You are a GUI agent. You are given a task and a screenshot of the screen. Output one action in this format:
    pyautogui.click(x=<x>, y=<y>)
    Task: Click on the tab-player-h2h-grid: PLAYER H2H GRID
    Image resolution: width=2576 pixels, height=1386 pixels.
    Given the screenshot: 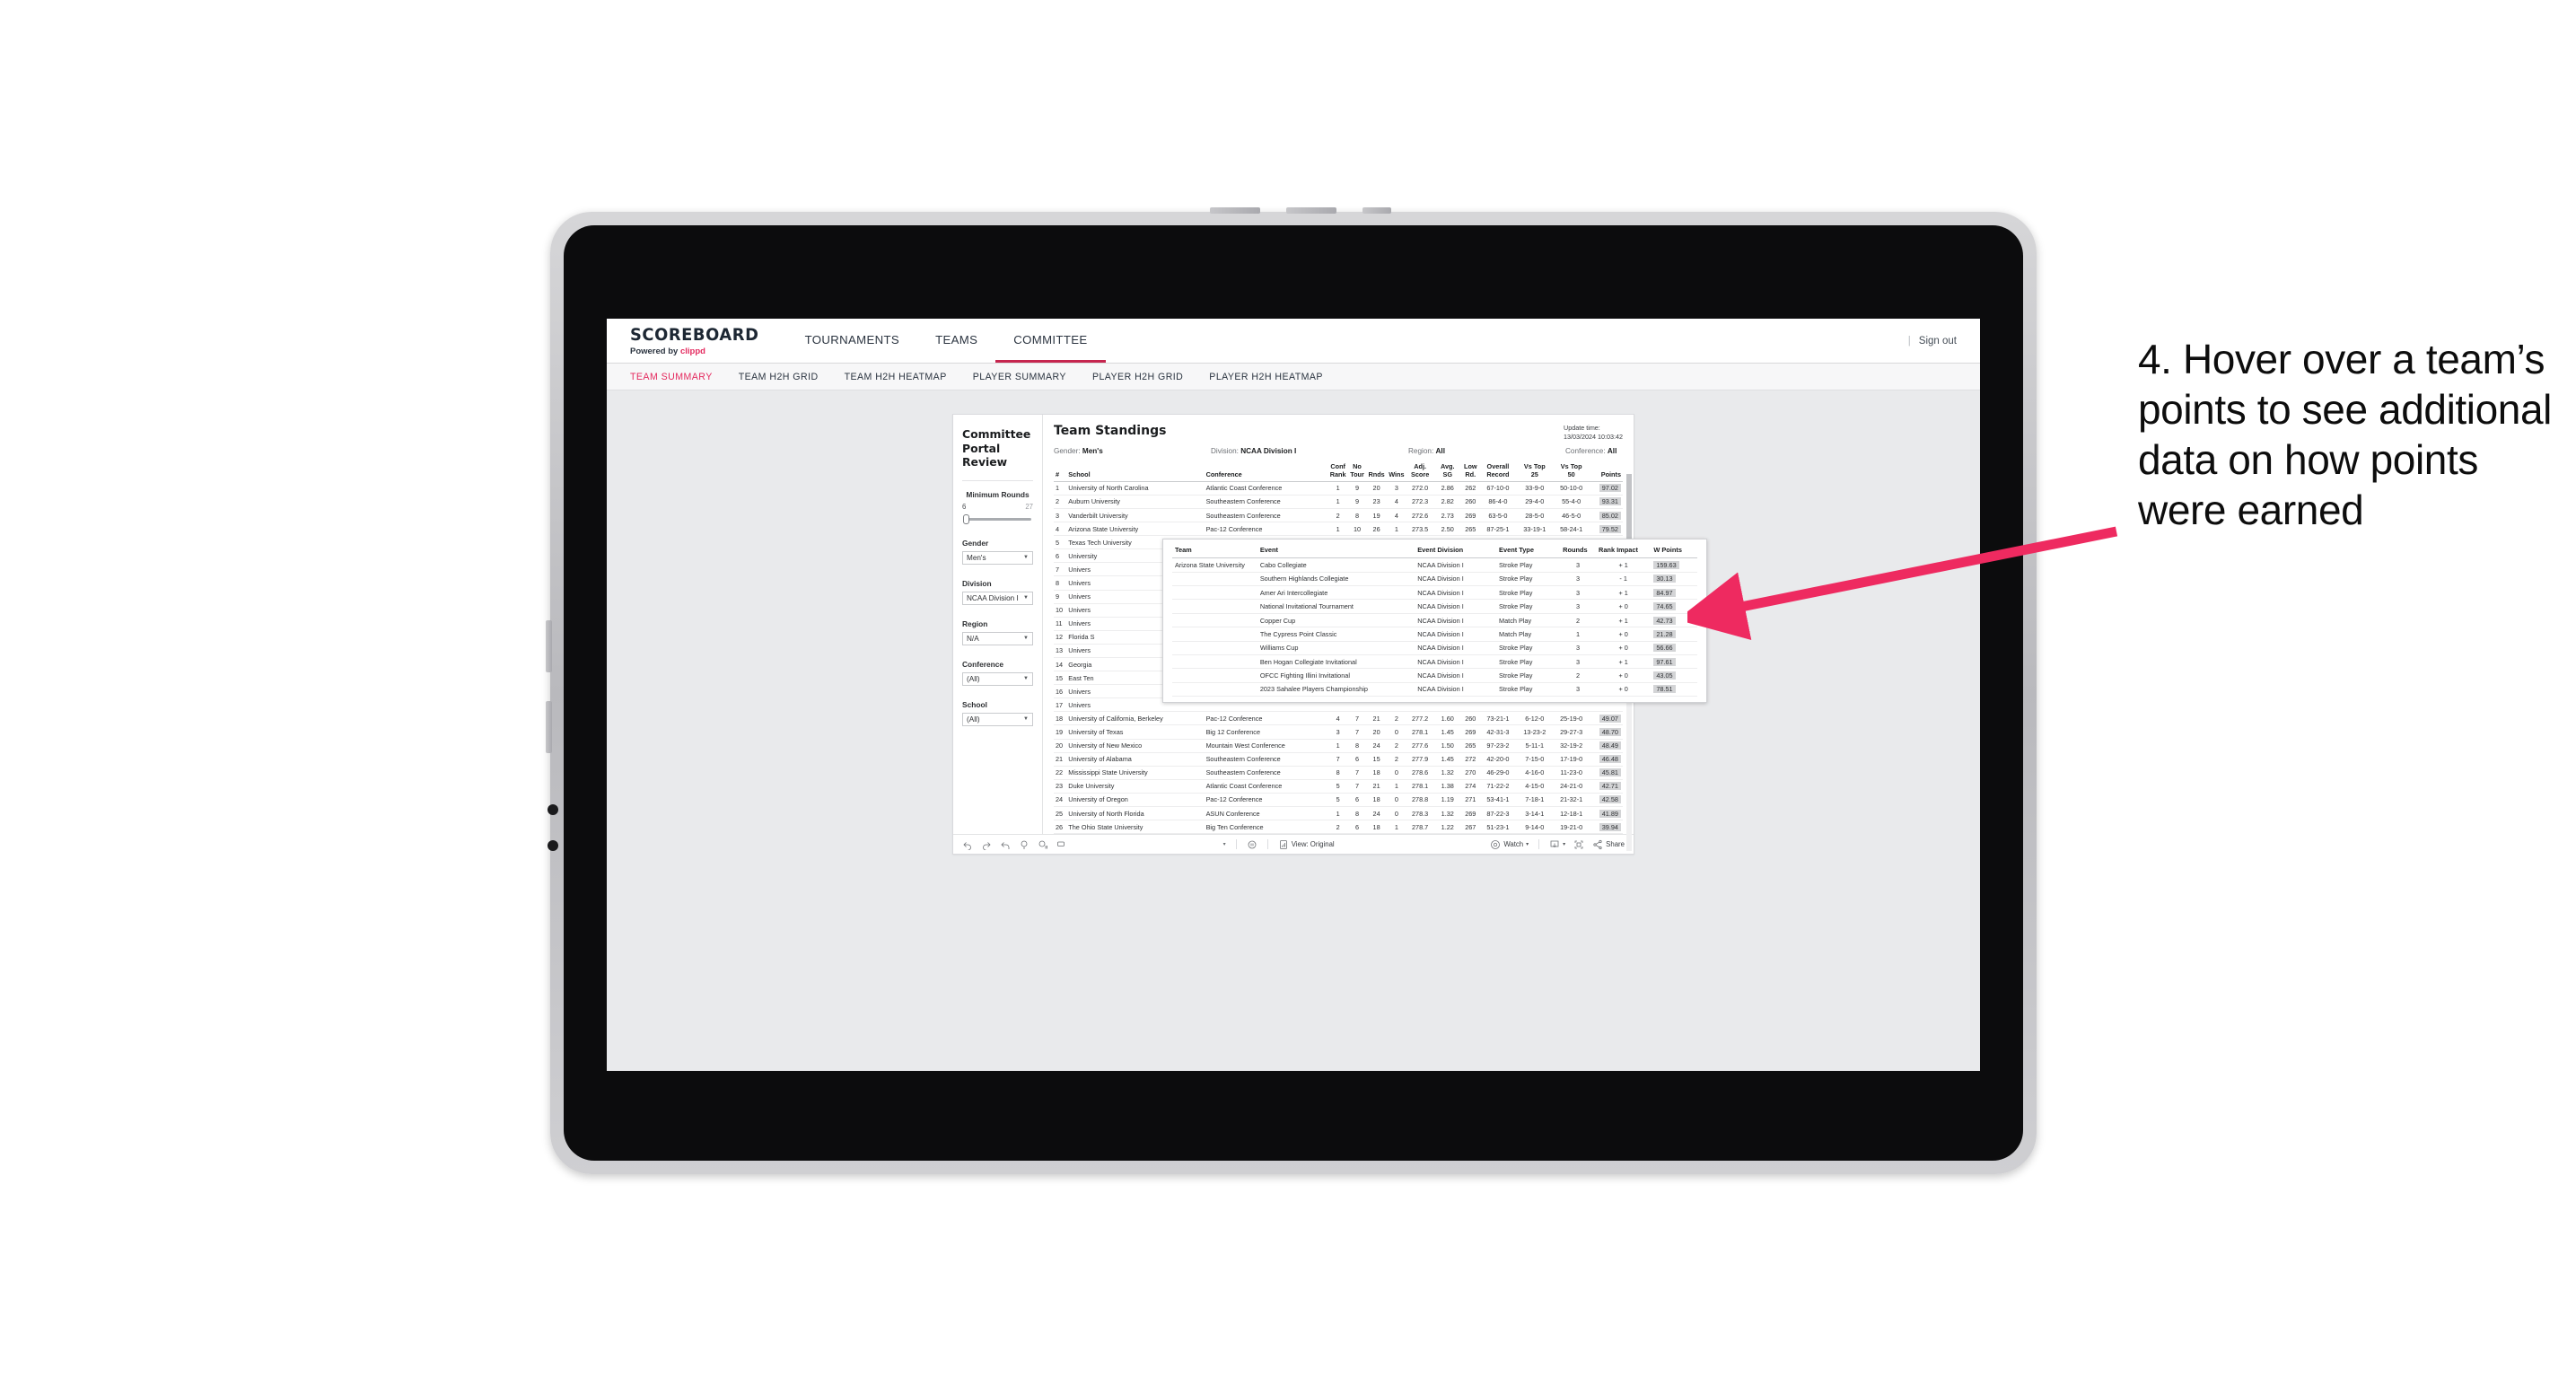 What is the action you would take?
    pyautogui.click(x=1137, y=377)
    